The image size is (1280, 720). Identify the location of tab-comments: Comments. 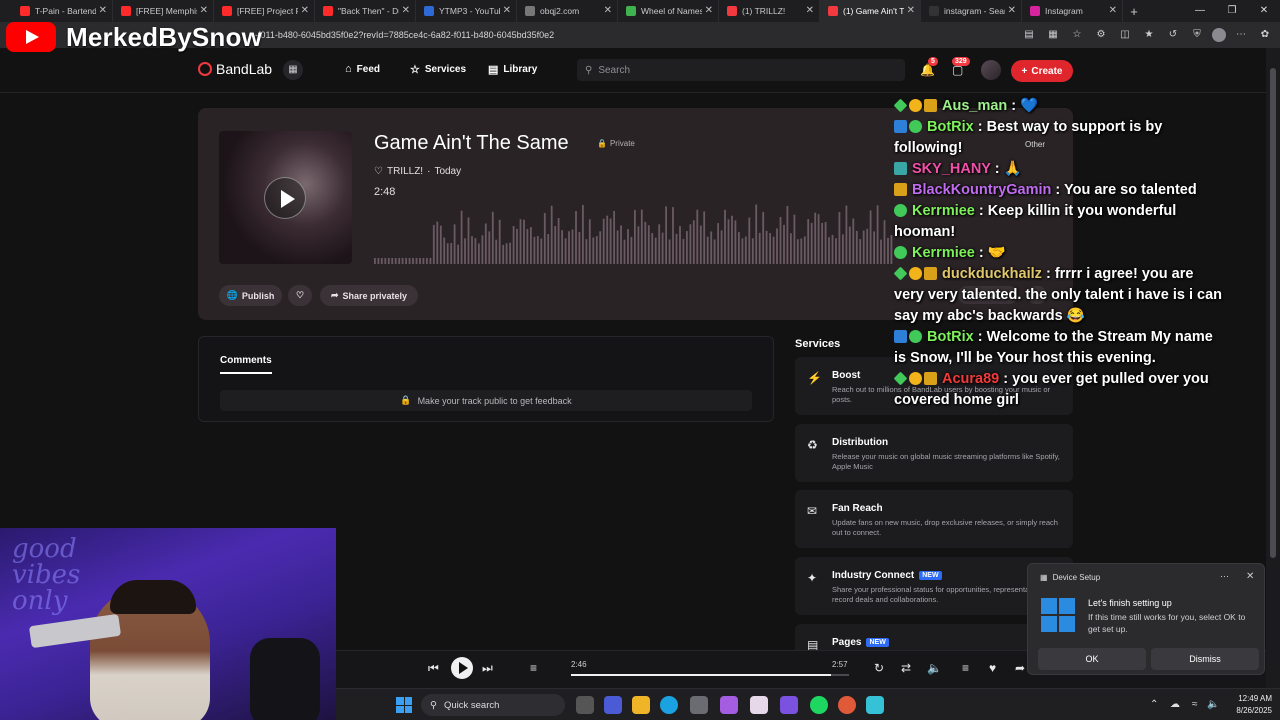
(246, 364).